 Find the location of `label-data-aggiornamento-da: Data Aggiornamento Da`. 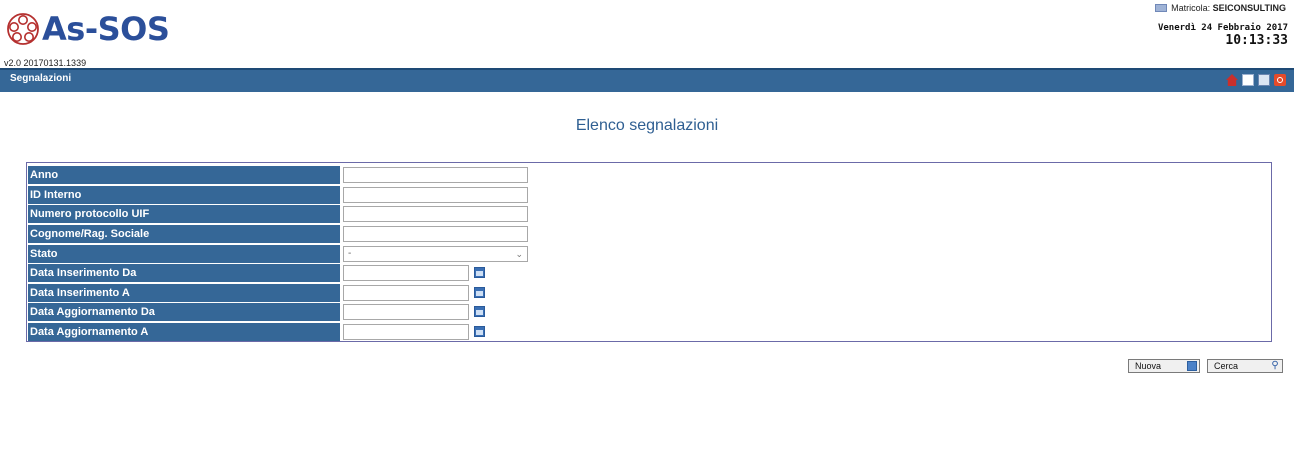

label-data-aggiornamento-da: Data Aggiornamento Da is located at coordinates (184, 312).